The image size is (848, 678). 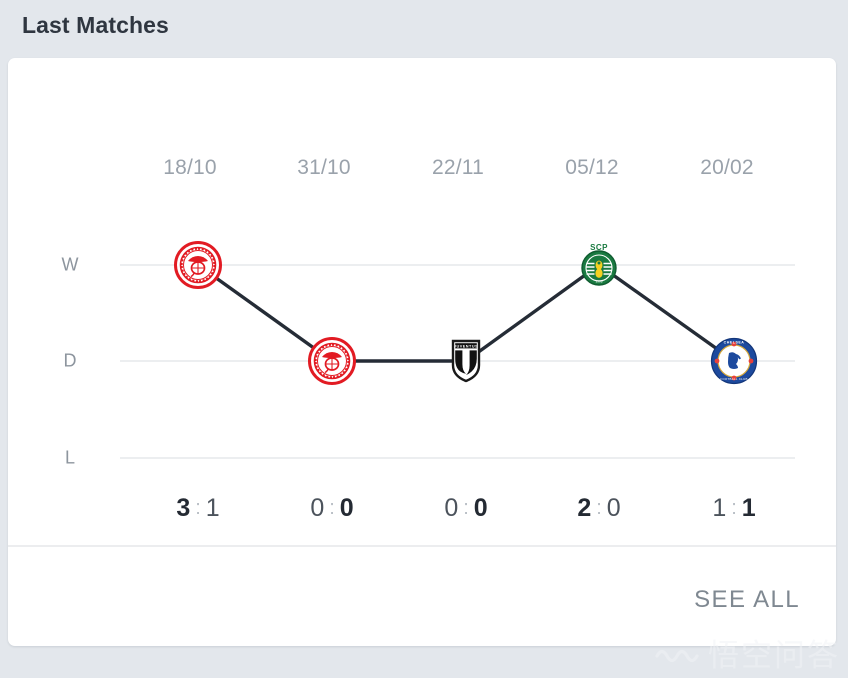 What do you see at coordinates (734, 342) in the screenshot?
I see `svg-text: CHELSEA` at bounding box center [734, 342].